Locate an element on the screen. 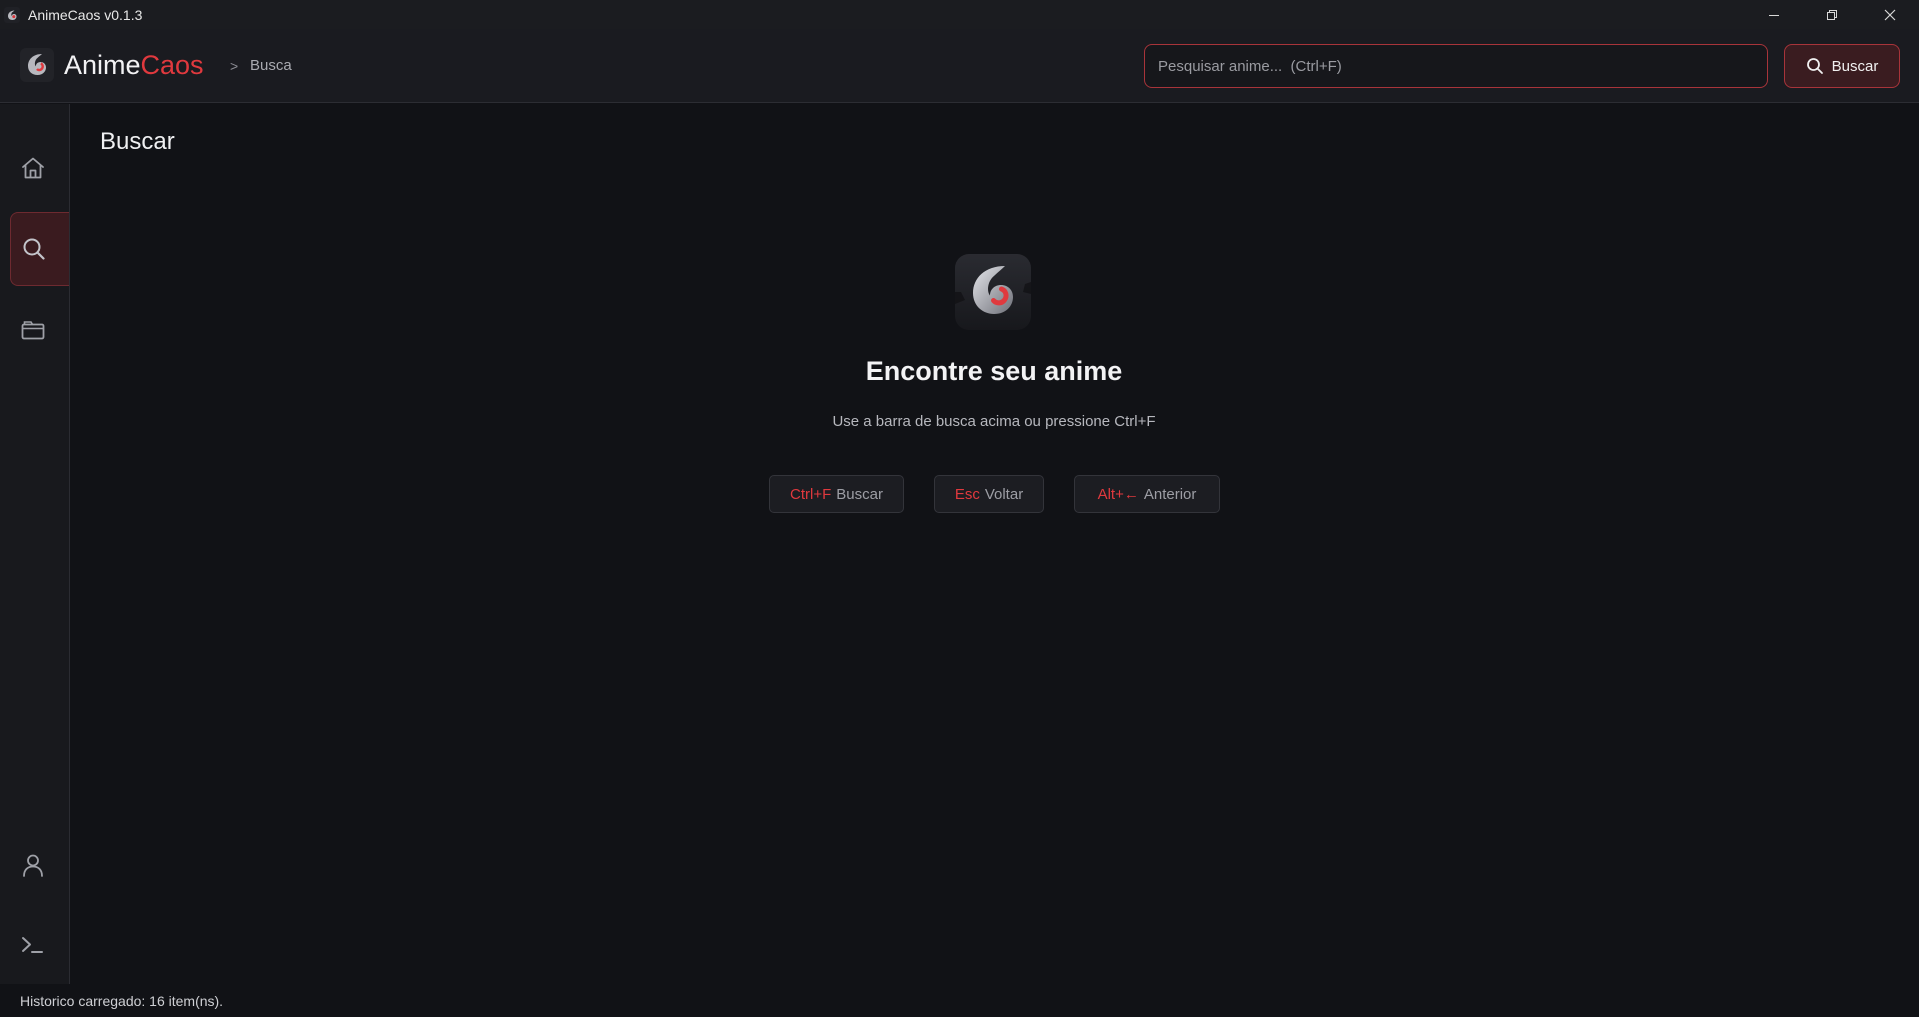 The width and height of the screenshot is (1919, 1017). sidebar is located at coordinates (35, 544).